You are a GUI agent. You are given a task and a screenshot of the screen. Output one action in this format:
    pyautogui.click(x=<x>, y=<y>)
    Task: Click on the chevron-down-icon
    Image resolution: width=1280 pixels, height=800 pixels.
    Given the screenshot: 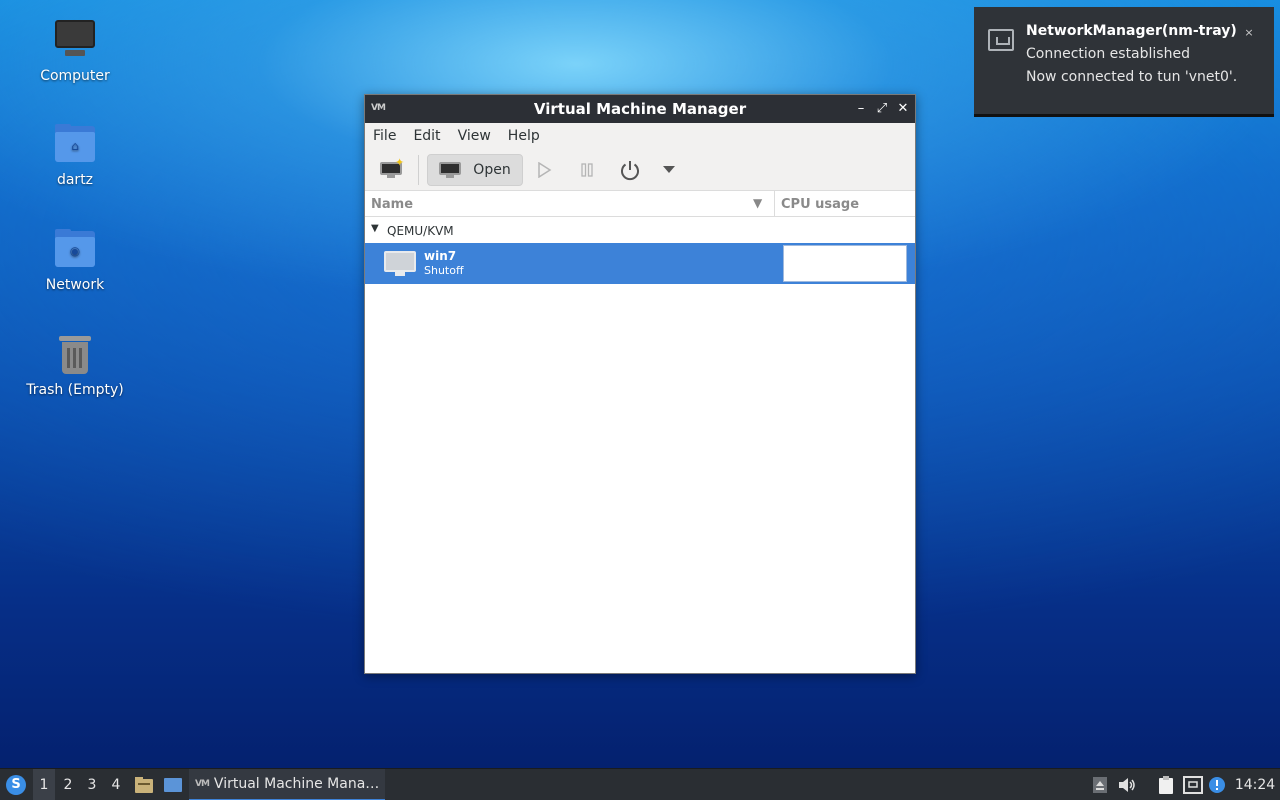 What is the action you would take?
    pyautogui.click(x=669, y=169)
    